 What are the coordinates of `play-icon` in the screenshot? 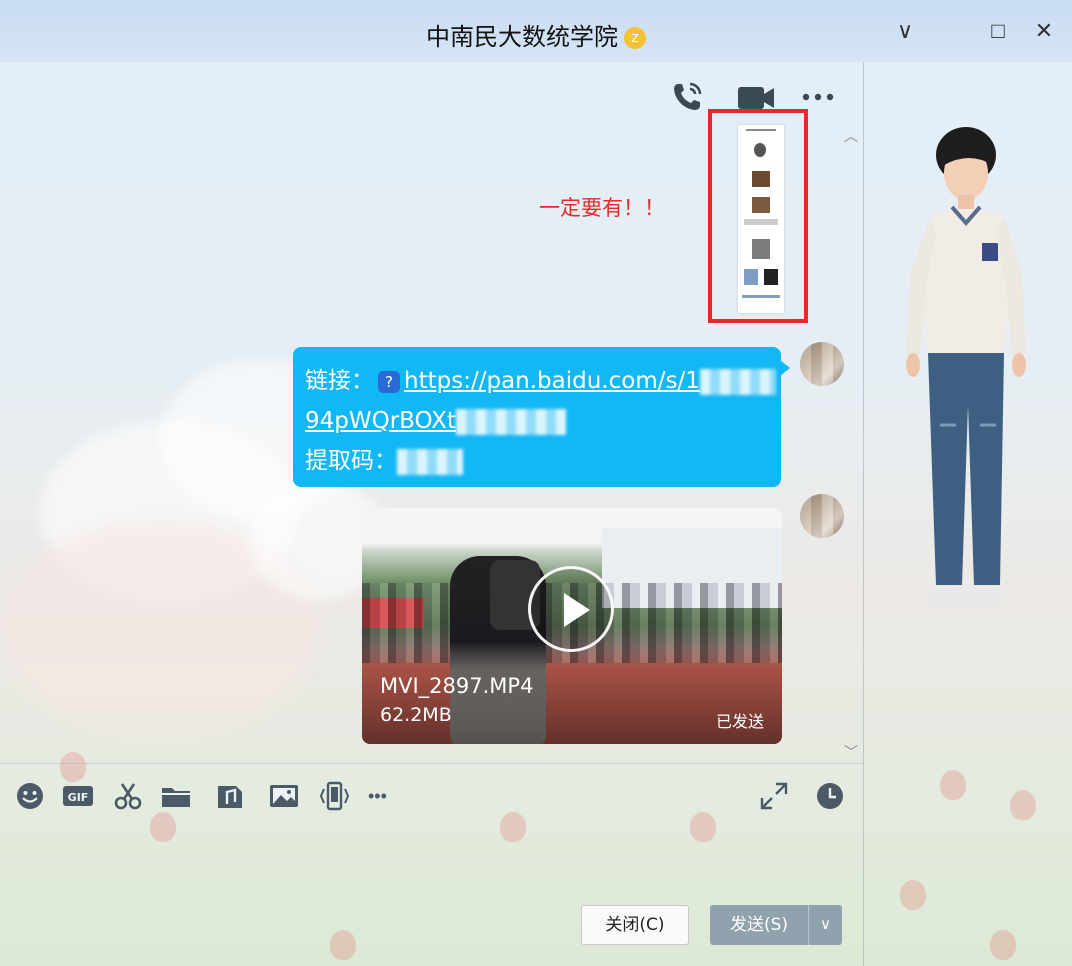 It's located at (571, 609).